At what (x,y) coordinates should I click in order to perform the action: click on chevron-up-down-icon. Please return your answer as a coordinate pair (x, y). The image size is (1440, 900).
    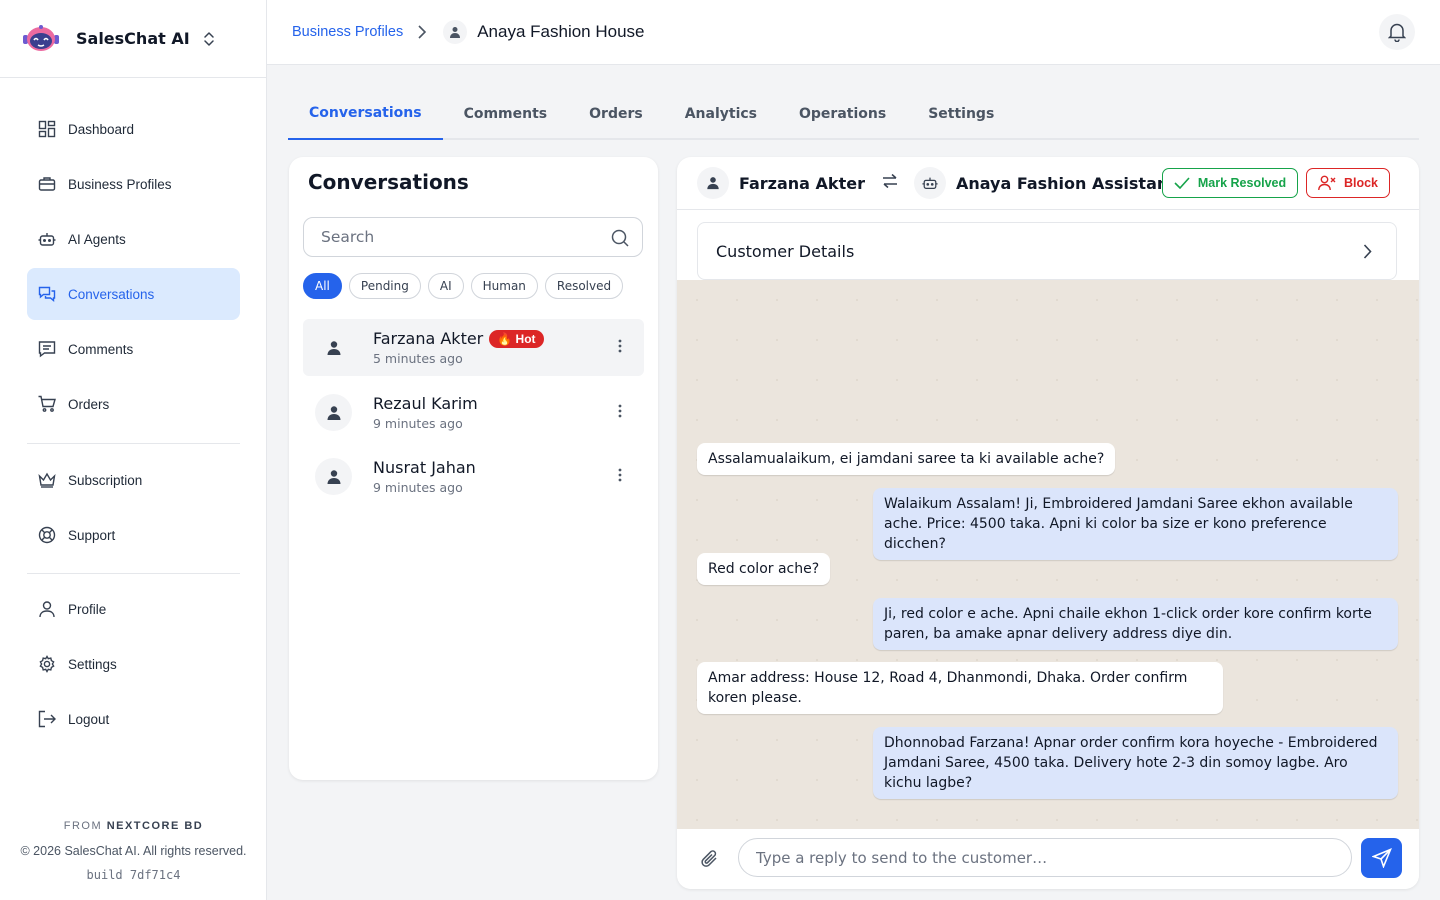
    Looking at the image, I should click on (209, 39).